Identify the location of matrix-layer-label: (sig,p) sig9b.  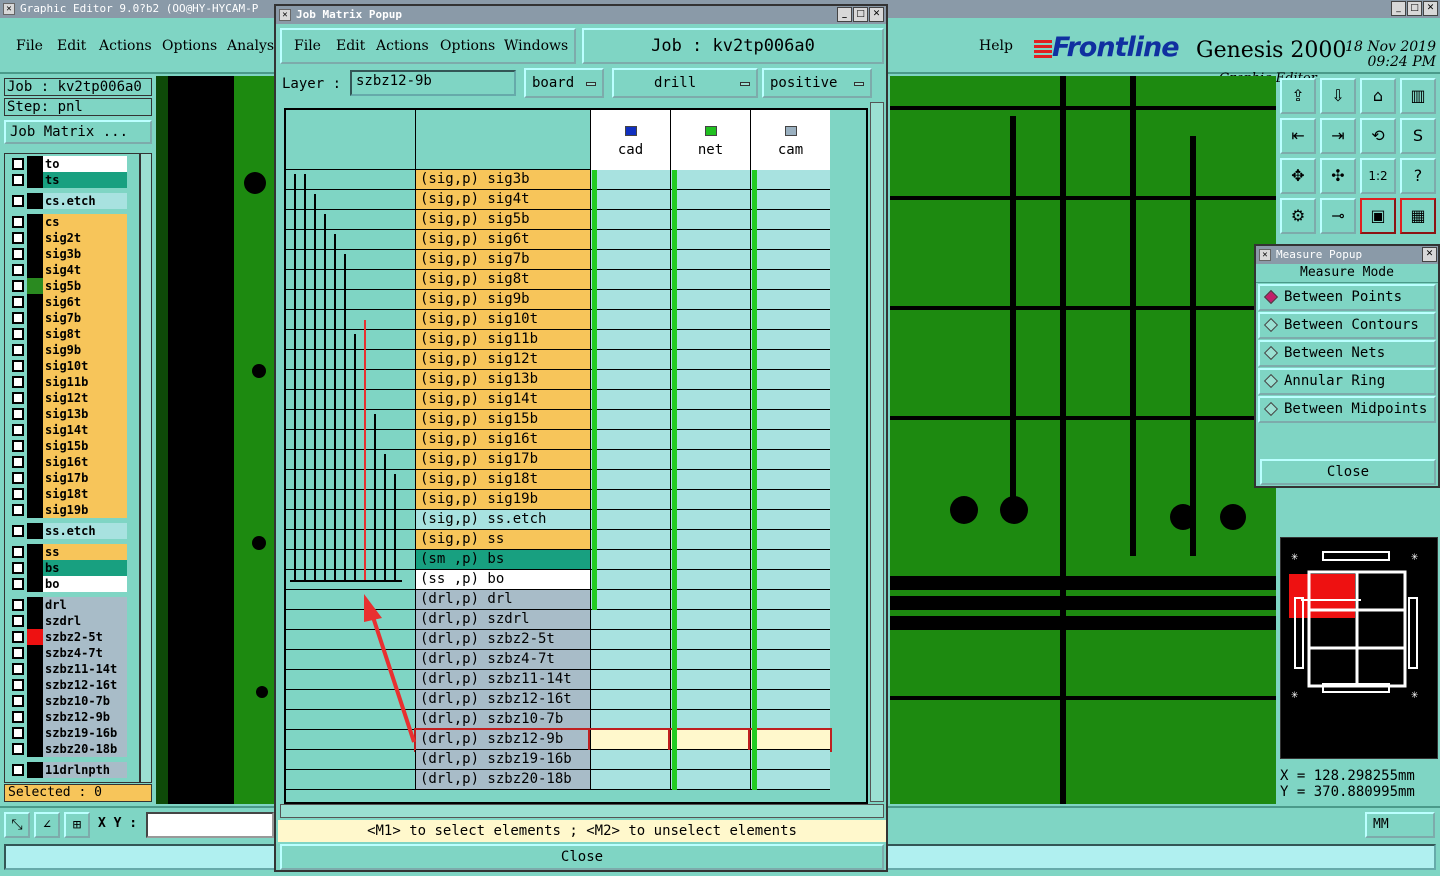
(503, 300).